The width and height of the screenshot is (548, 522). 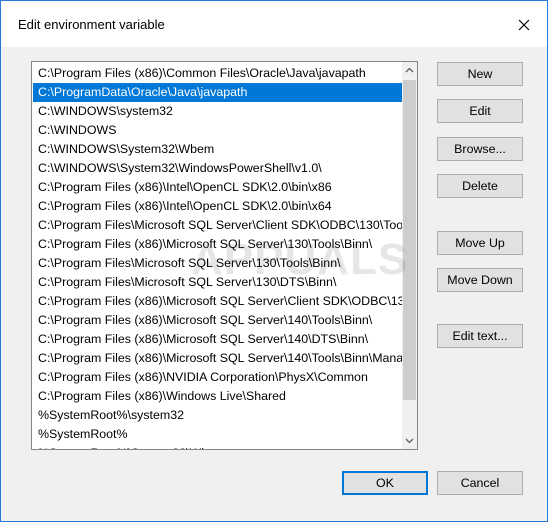 I want to click on title-bar: Edit environment variable, so click(x=274, y=24).